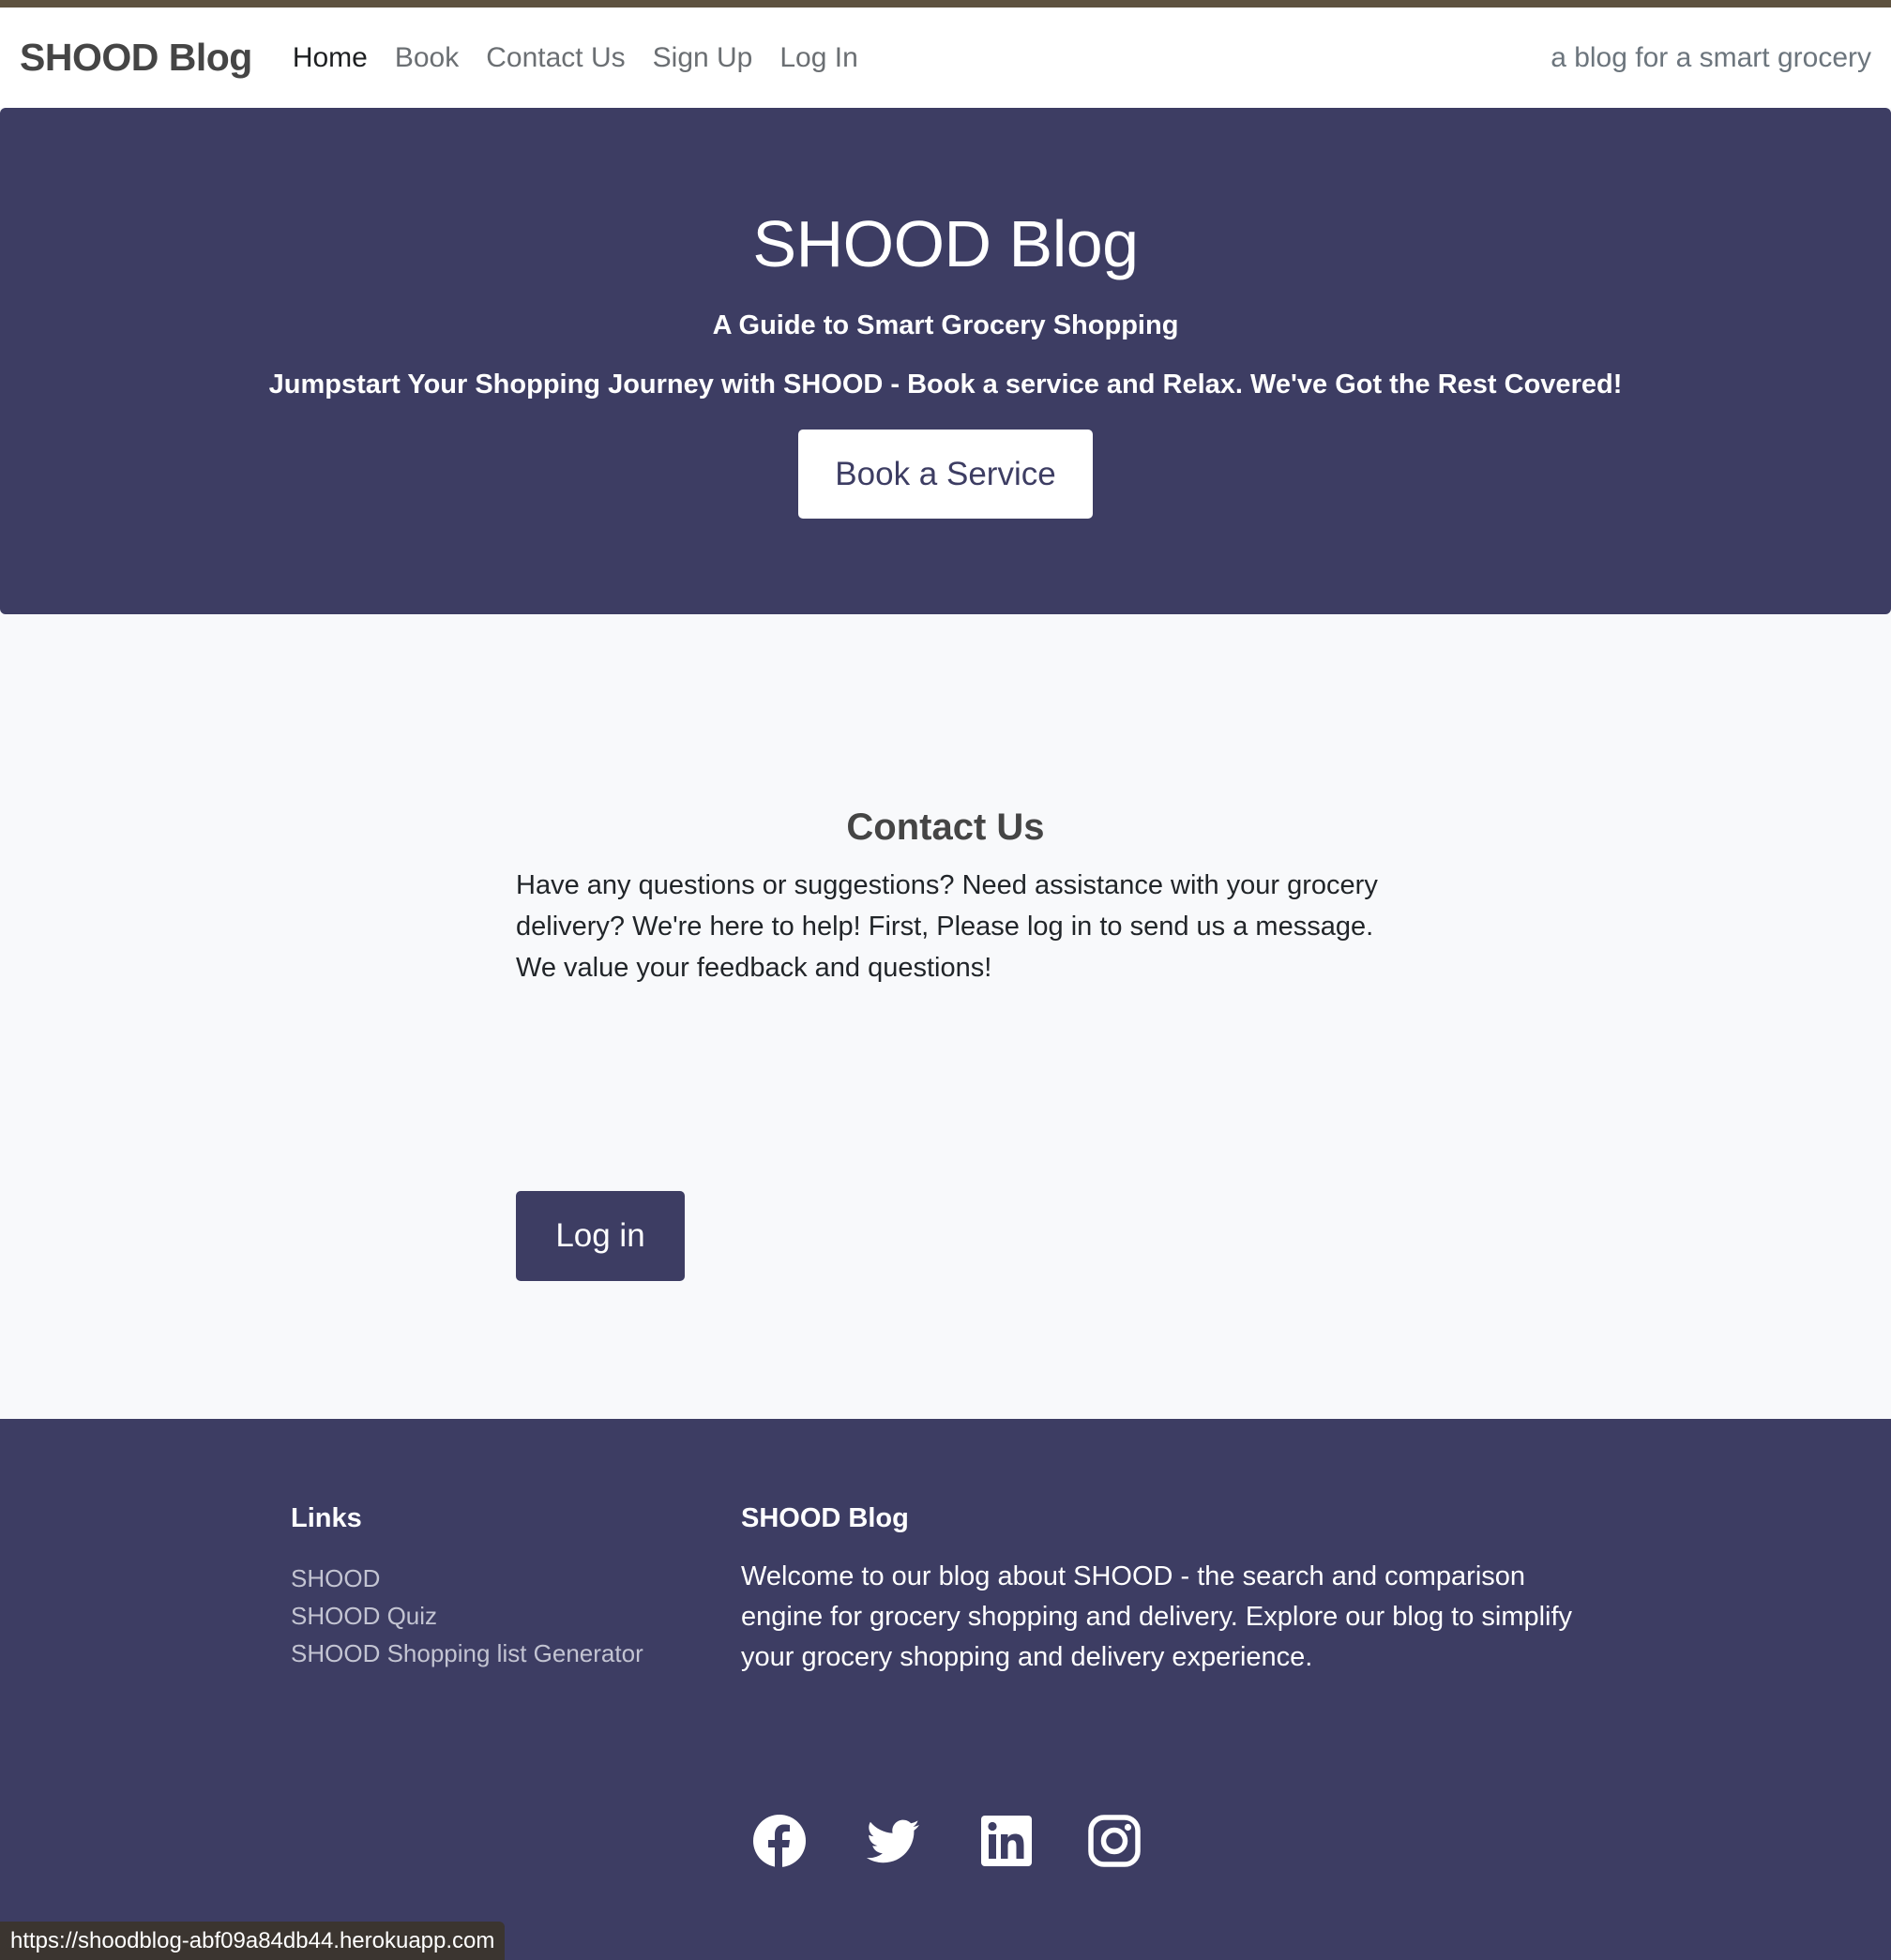 Image resolution: width=1891 pixels, height=1960 pixels. Describe the element at coordinates (945, 827) in the screenshot. I see `contact-title: Contact Us` at that location.